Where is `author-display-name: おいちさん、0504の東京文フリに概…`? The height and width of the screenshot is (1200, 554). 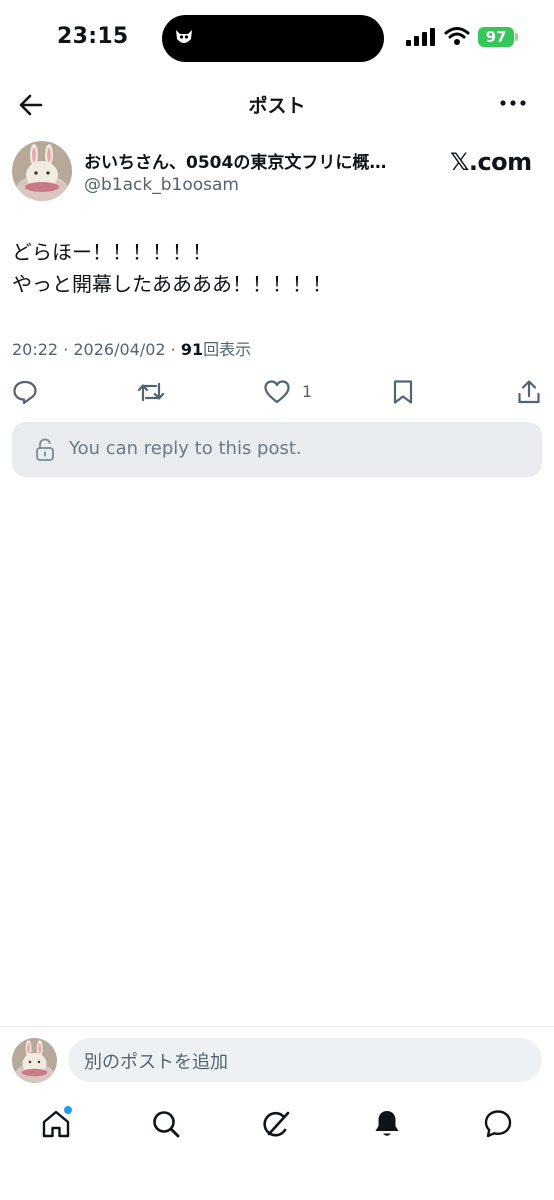
author-display-name: おいちさん、0504の東京文フリに概… is located at coordinates (235, 160).